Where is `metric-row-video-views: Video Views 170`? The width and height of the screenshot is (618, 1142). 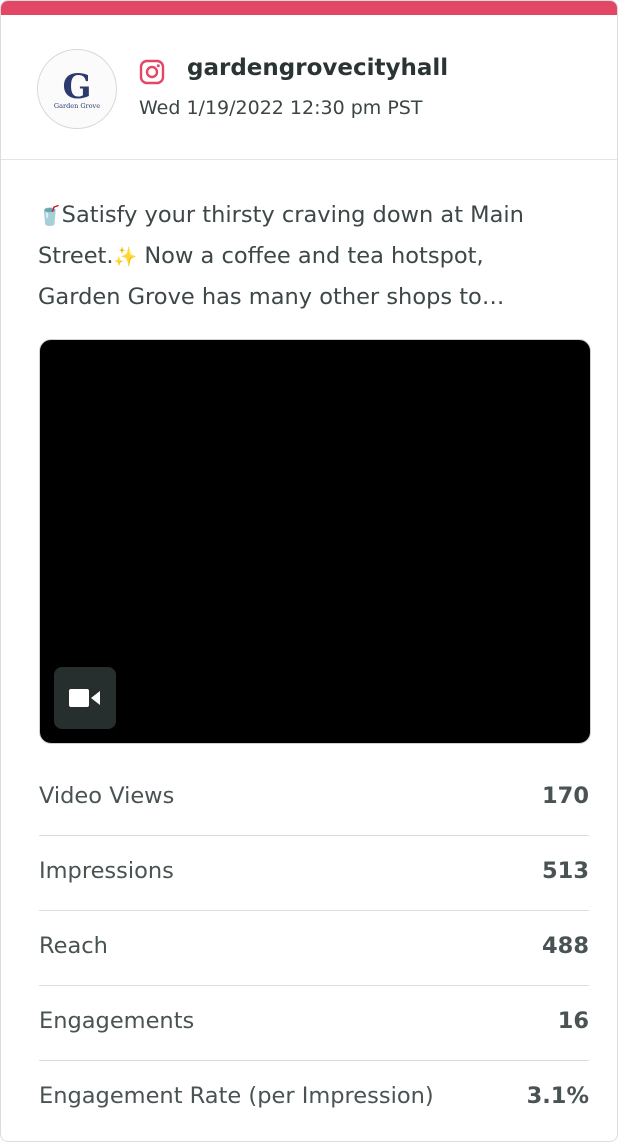 metric-row-video-views: Video Views 170 is located at coordinates (314, 798).